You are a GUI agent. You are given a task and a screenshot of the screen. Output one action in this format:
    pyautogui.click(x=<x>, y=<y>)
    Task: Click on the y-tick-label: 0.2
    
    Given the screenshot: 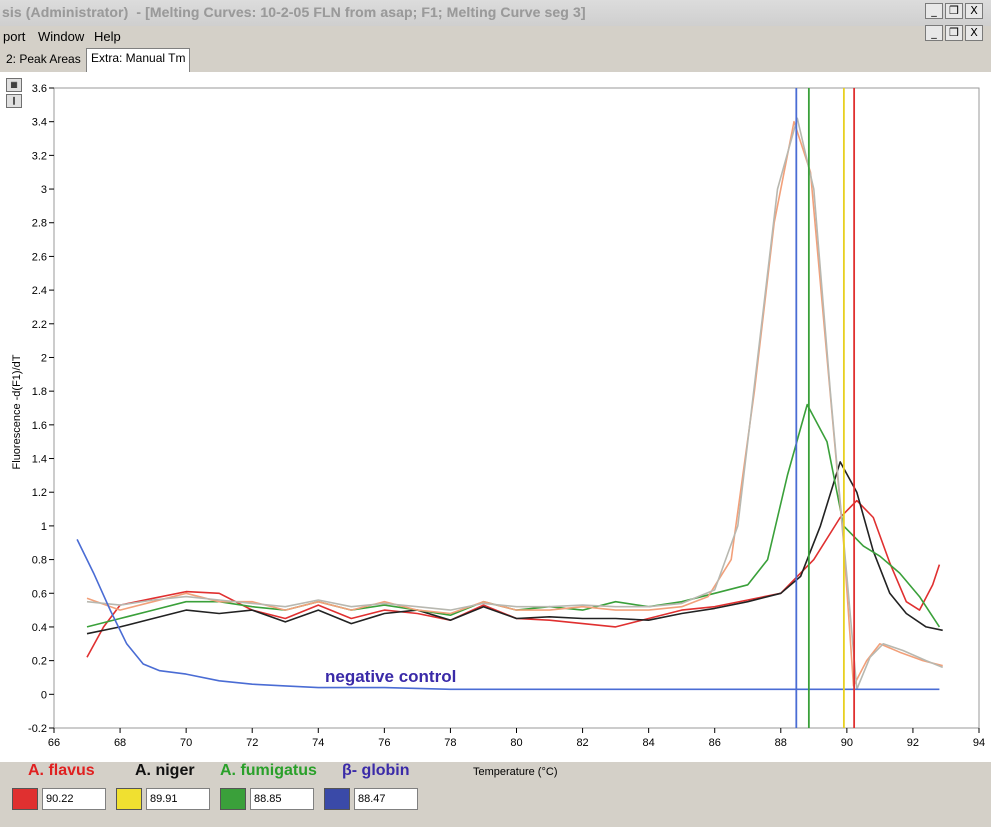 What is the action you would take?
    pyautogui.click(x=39, y=662)
    